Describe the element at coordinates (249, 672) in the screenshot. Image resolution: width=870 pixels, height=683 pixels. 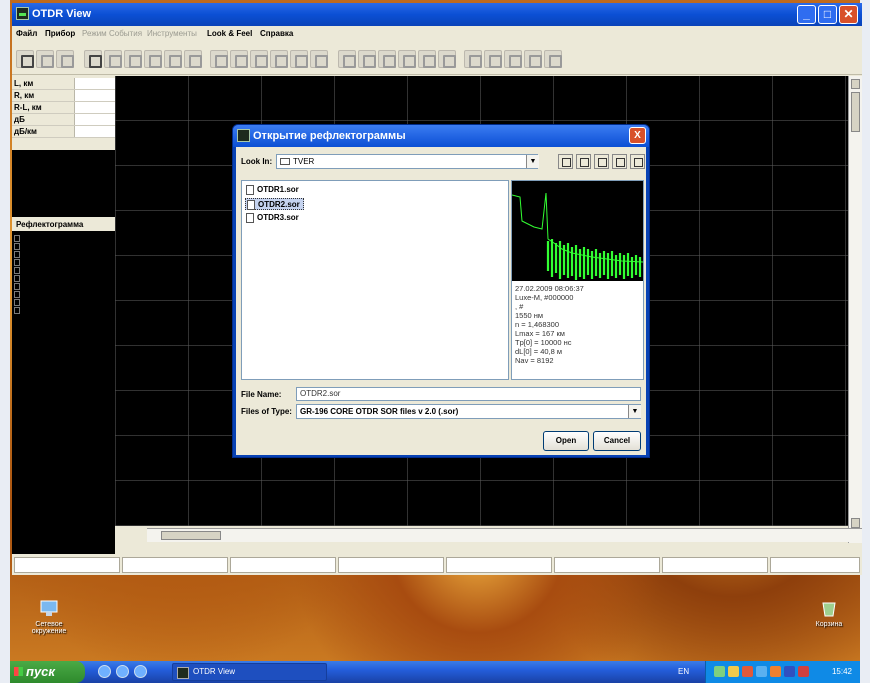
I see `taskbar-otdr-view: OTDR View` at that location.